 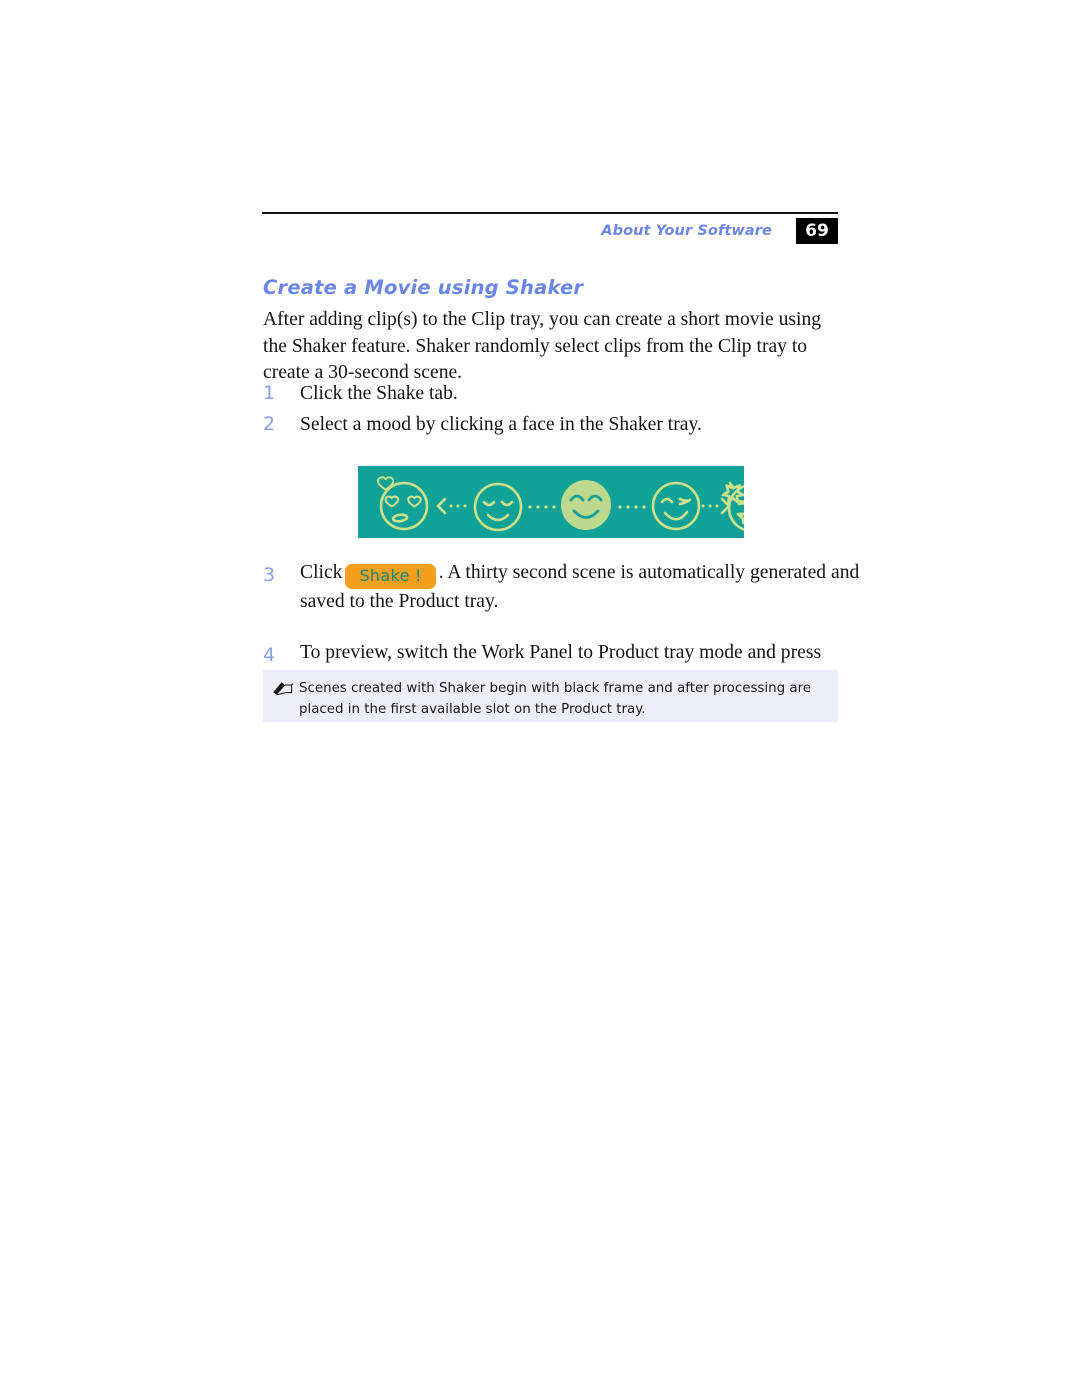 I want to click on face-excited-glyph, so click(x=732, y=506).